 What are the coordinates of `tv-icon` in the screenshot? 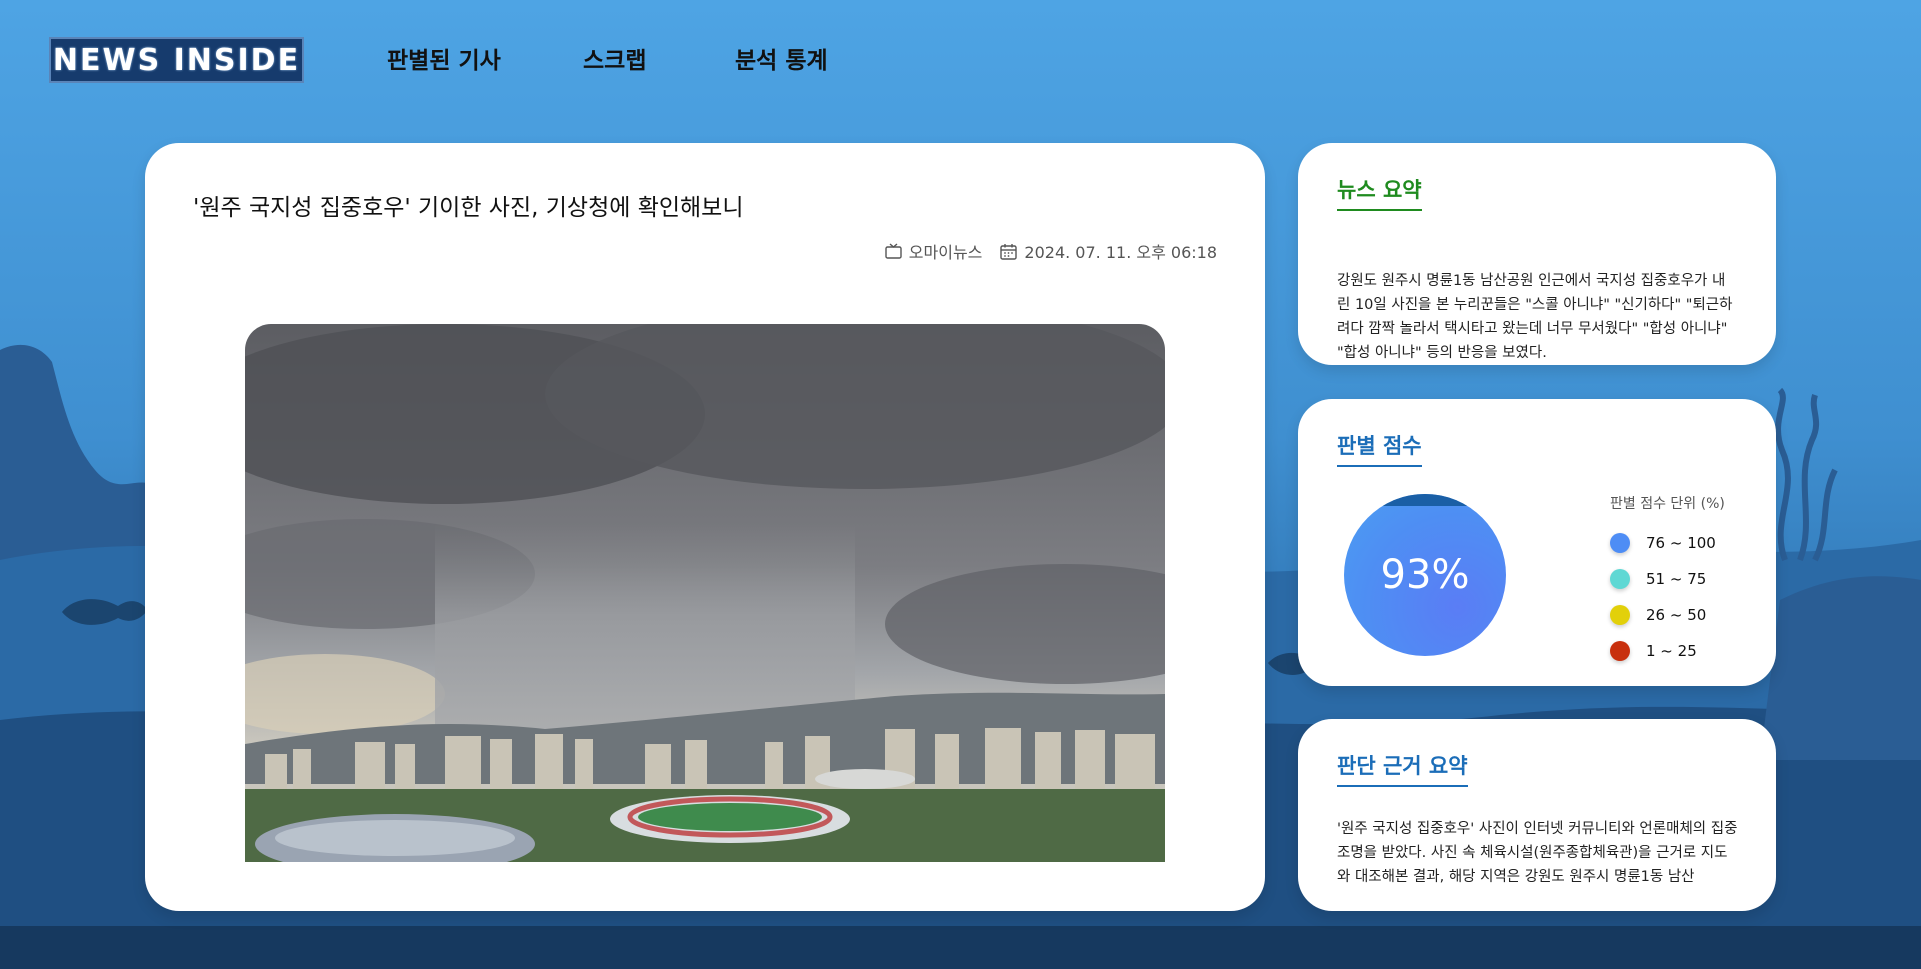 It's located at (893, 251).